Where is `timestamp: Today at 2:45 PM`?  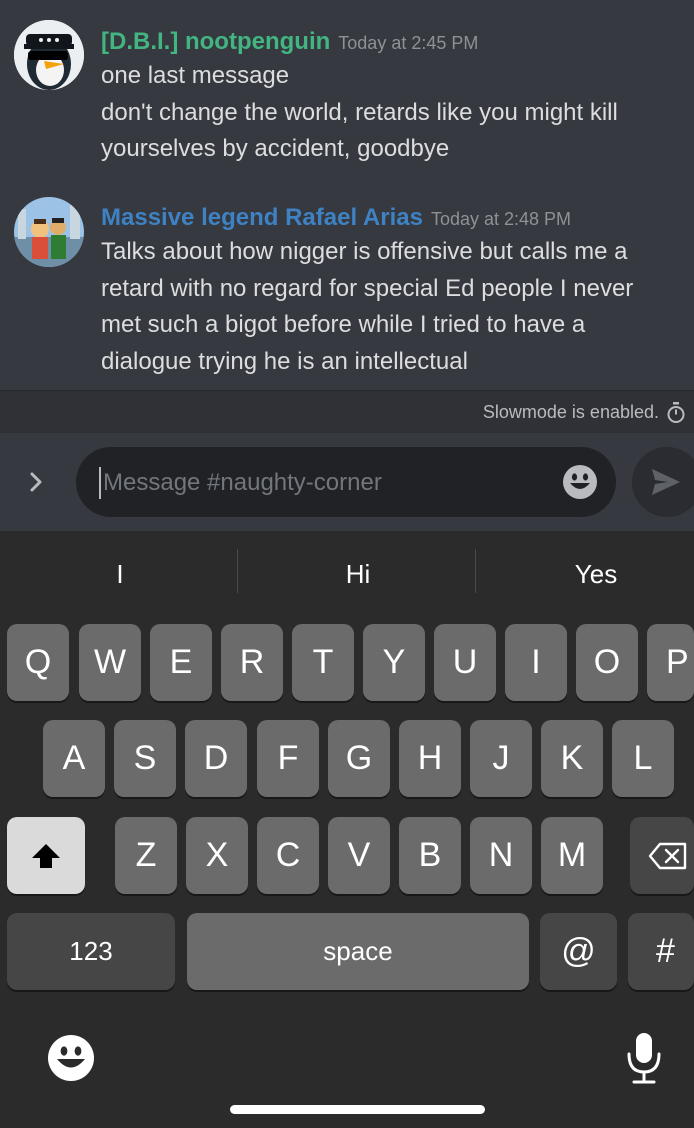
timestamp: Today at 2:45 PM is located at coordinates (408, 43).